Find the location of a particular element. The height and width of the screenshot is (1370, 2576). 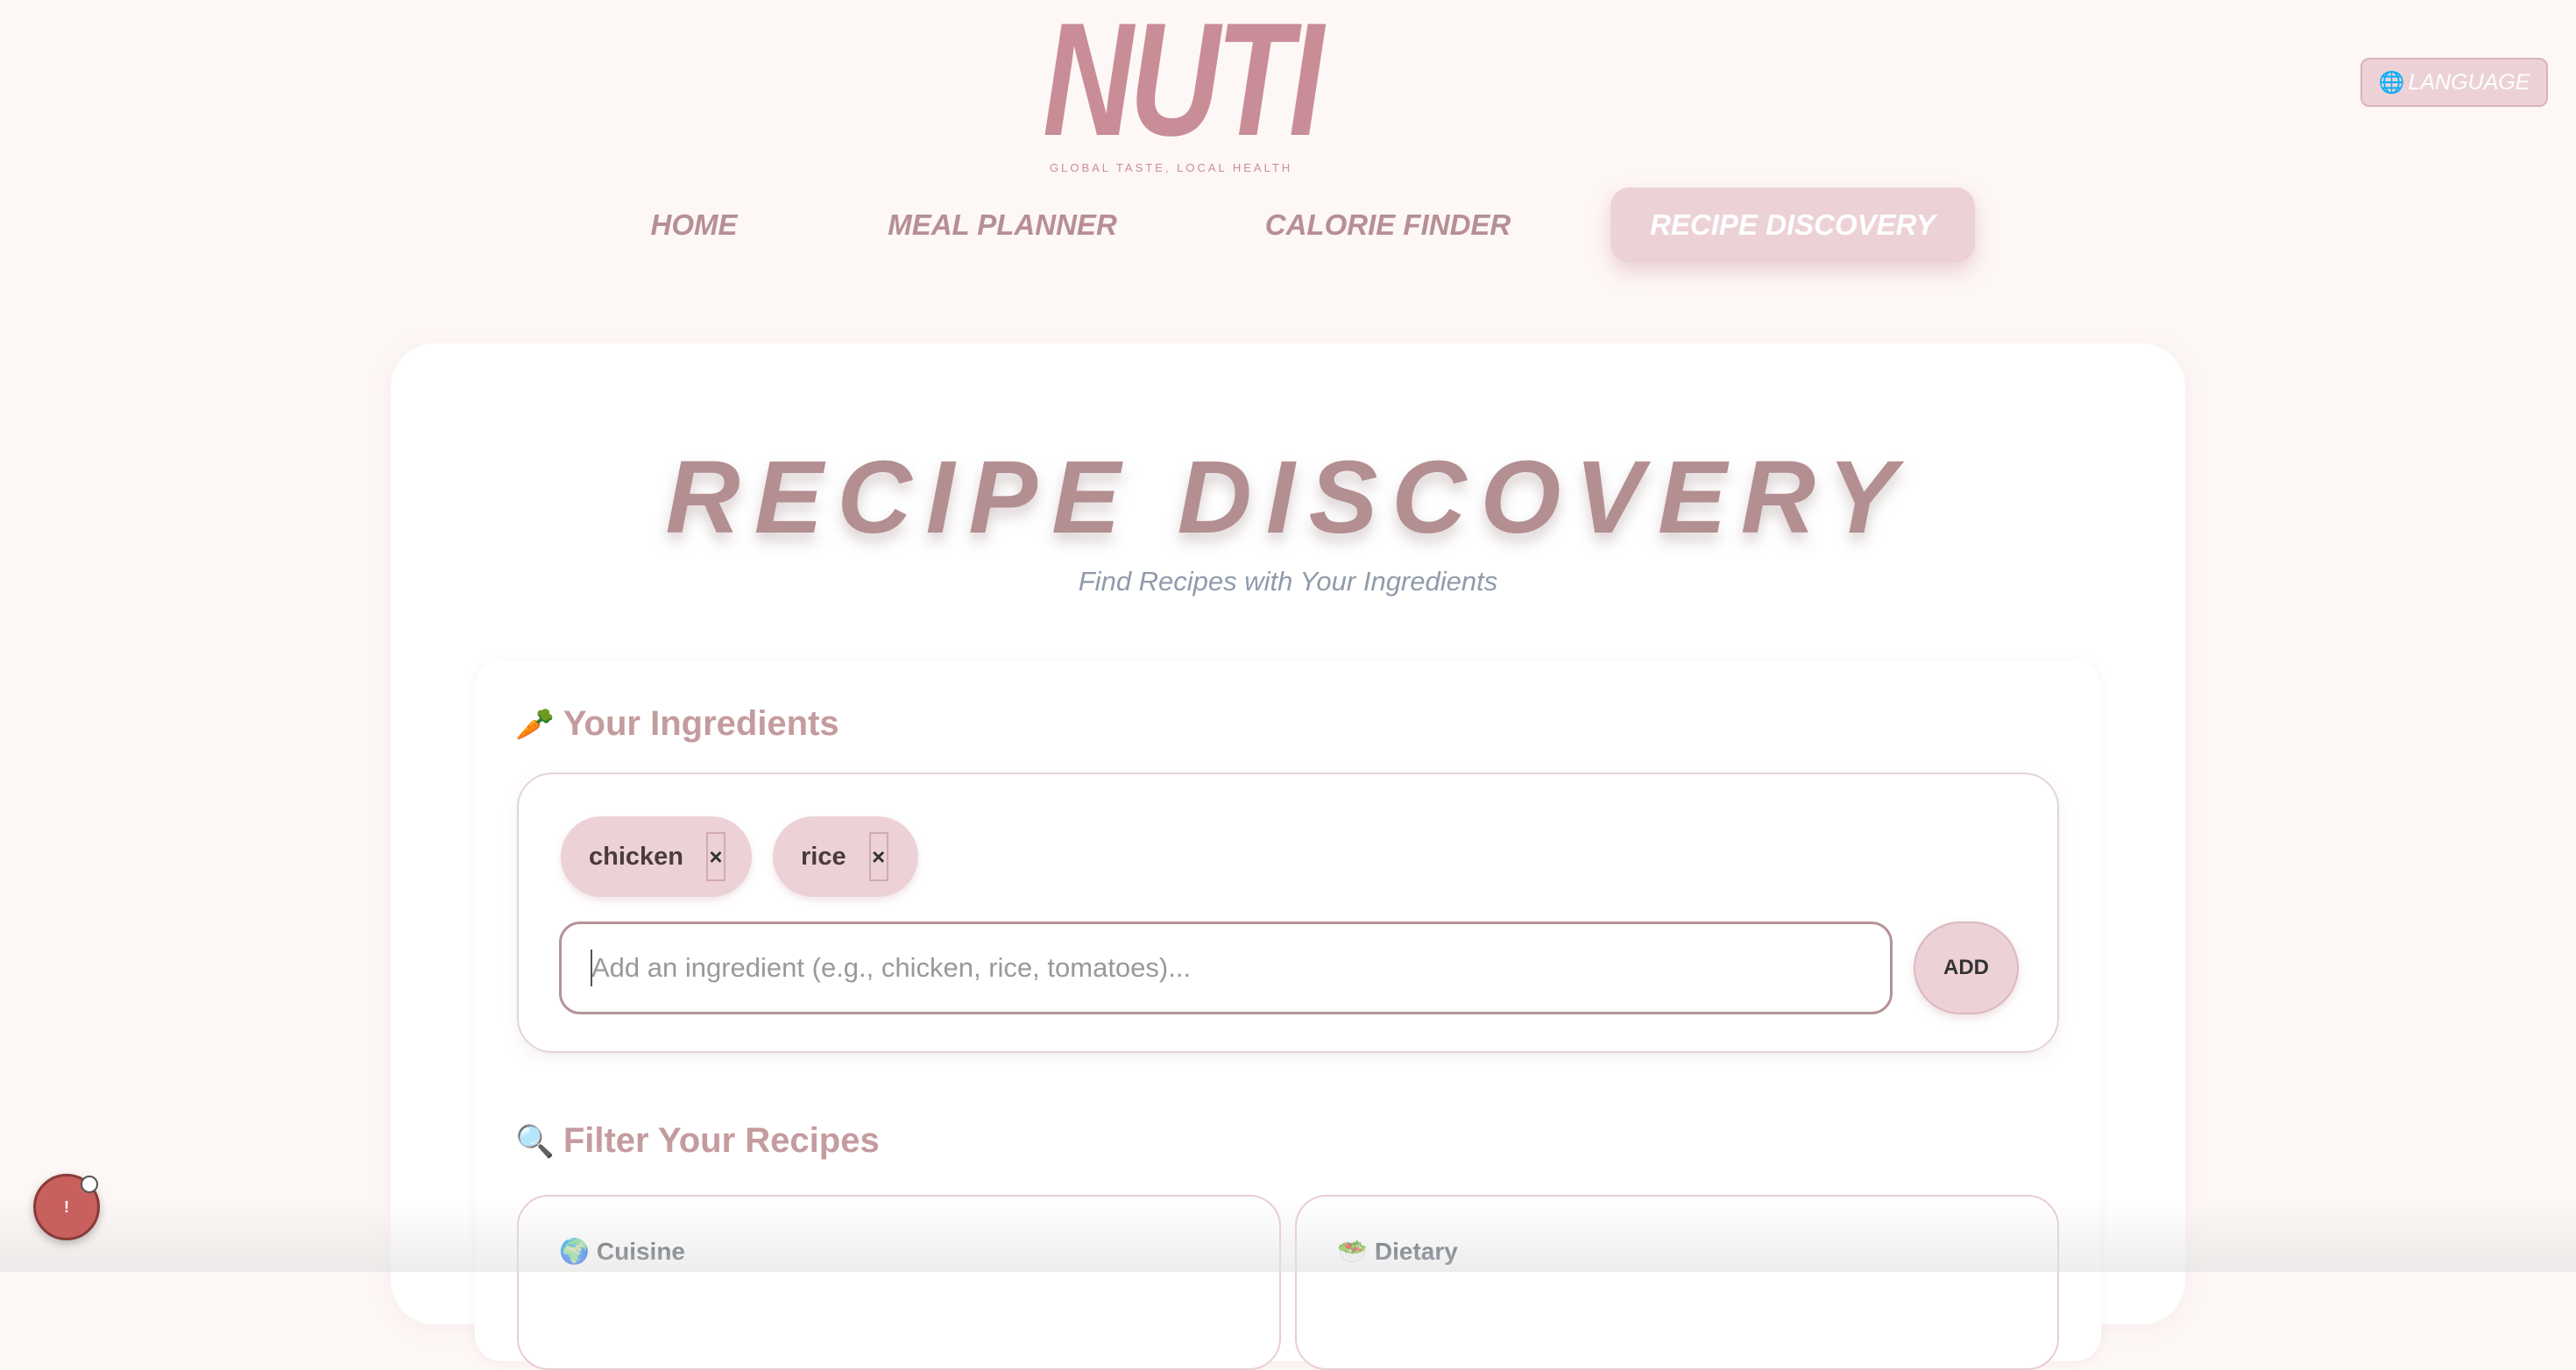

dietary-filter-label: 🥗 Dietary is located at coordinates (1397, 1251).